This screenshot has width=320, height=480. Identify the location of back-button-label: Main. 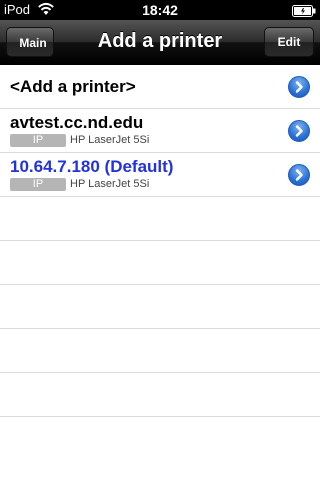
(33, 43).